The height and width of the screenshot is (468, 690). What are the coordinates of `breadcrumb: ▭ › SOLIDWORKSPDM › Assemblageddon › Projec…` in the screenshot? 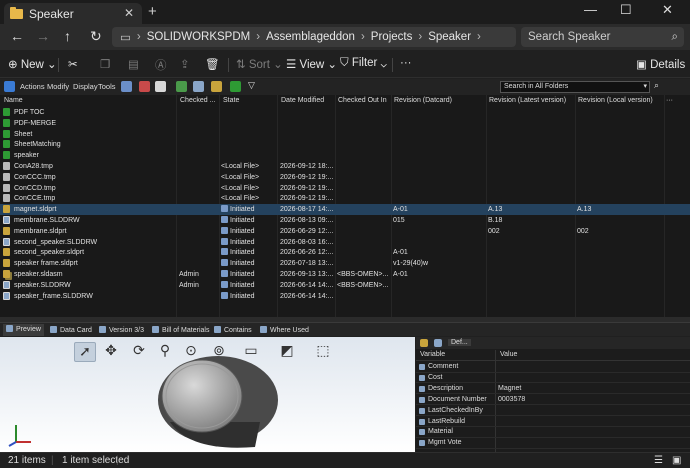 It's located at (314, 37).